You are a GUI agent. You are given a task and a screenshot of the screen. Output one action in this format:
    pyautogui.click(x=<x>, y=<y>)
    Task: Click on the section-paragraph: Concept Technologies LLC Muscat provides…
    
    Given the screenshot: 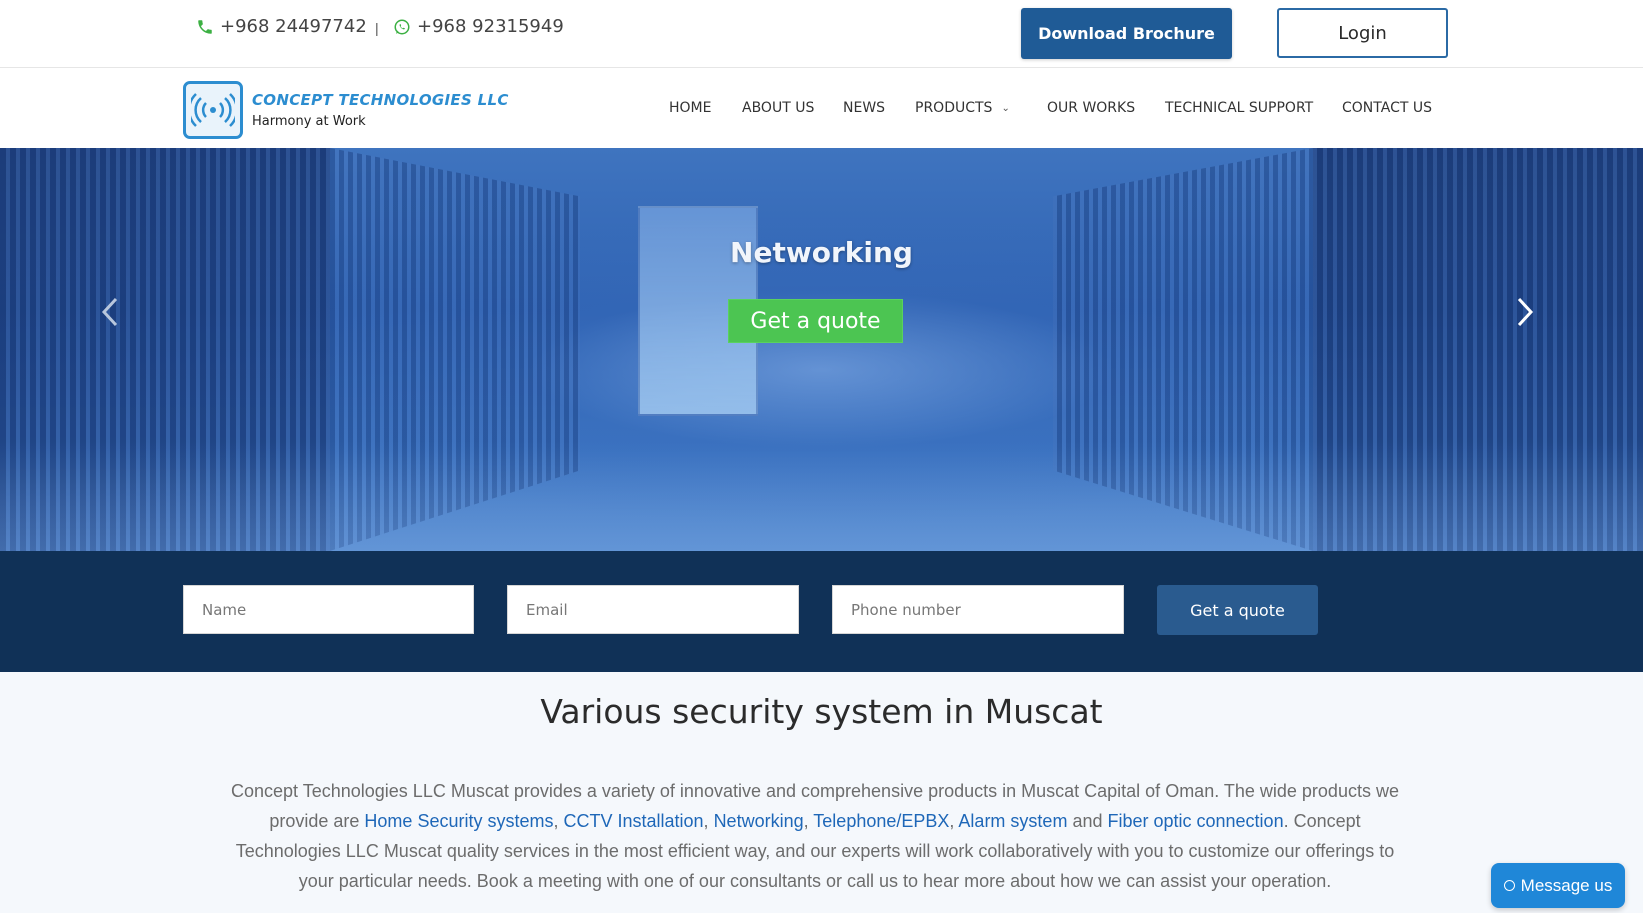 What is the action you would take?
    pyautogui.click(x=815, y=836)
    